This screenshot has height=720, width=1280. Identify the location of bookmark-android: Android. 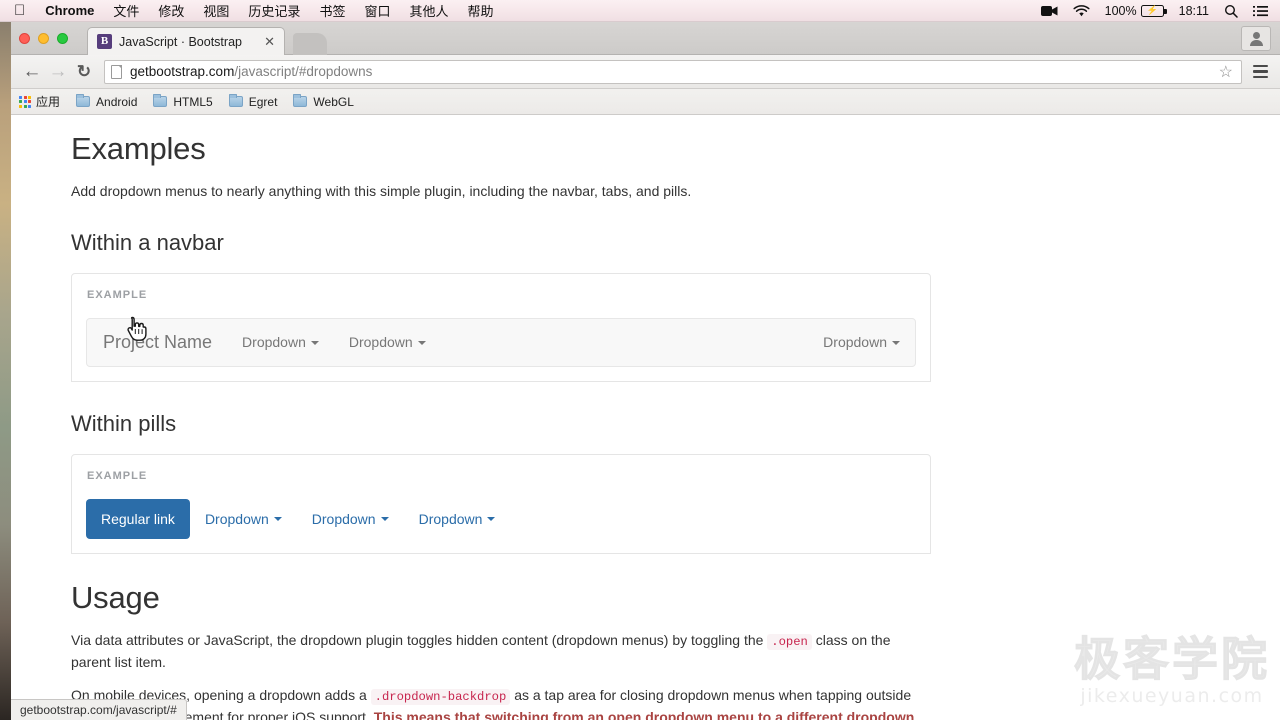
(107, 101).